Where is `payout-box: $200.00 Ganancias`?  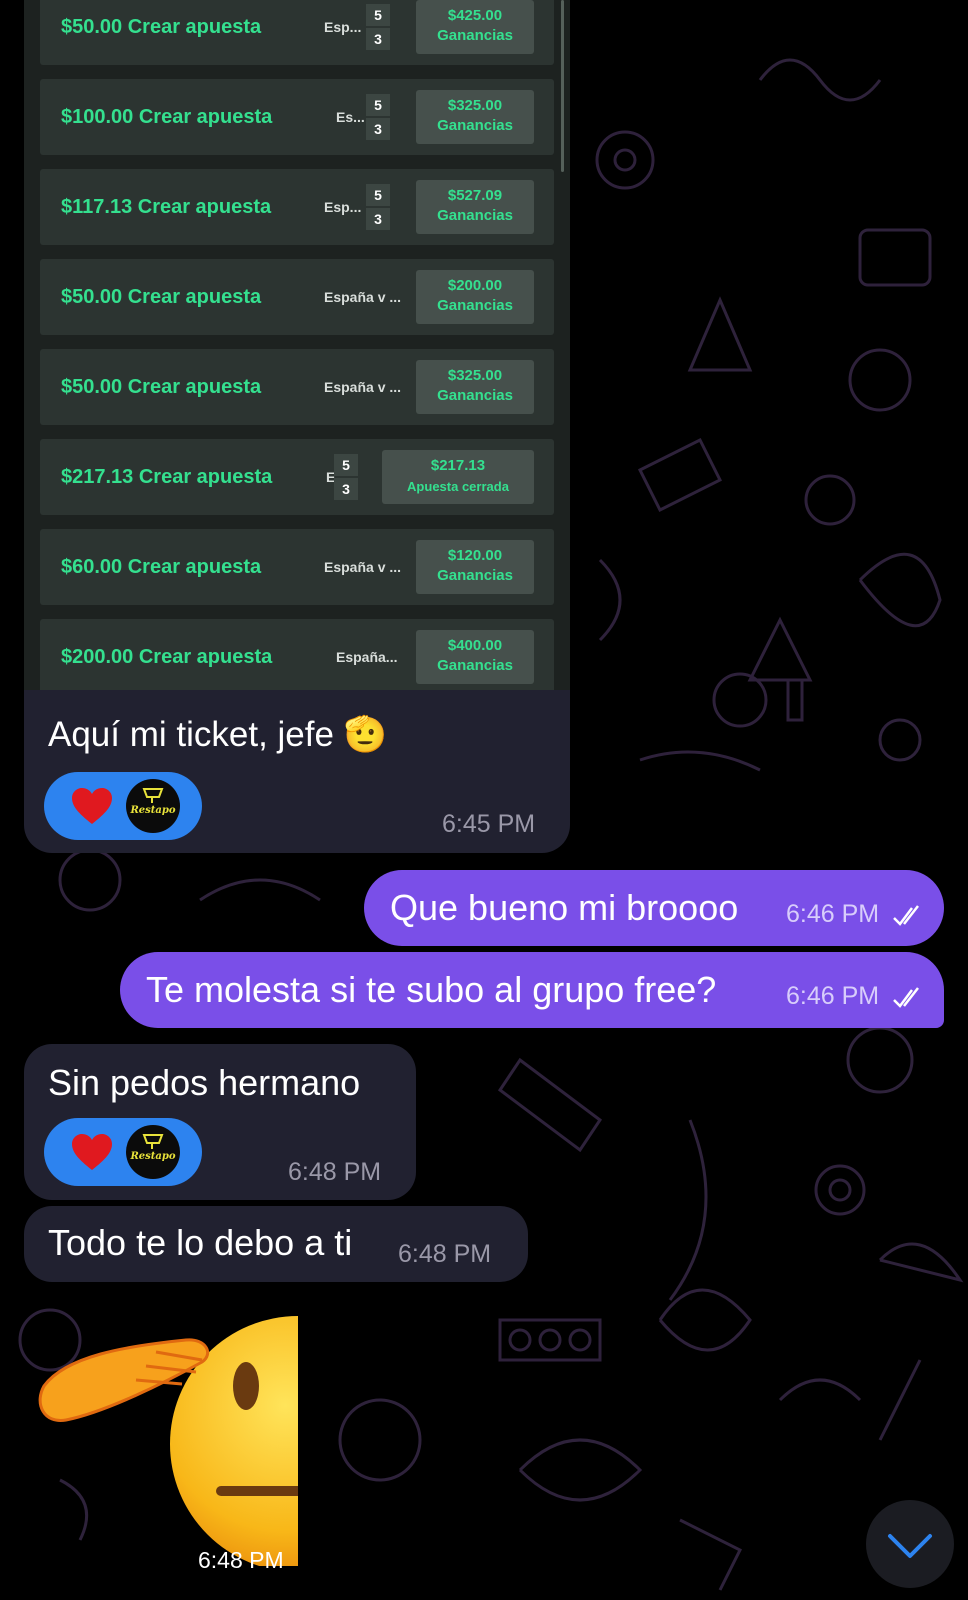
payout-box: $200.00 Ganancias is located at coordinates (475, 297).